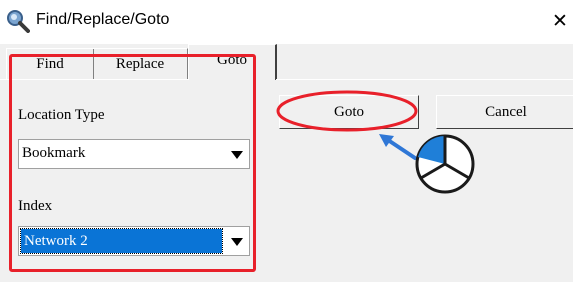 This screenshot has height=282, width=573. Describe the element at coordinates (103, 19) in the screenshot. I see `window-title: Find/Replace/Goto` at that location.